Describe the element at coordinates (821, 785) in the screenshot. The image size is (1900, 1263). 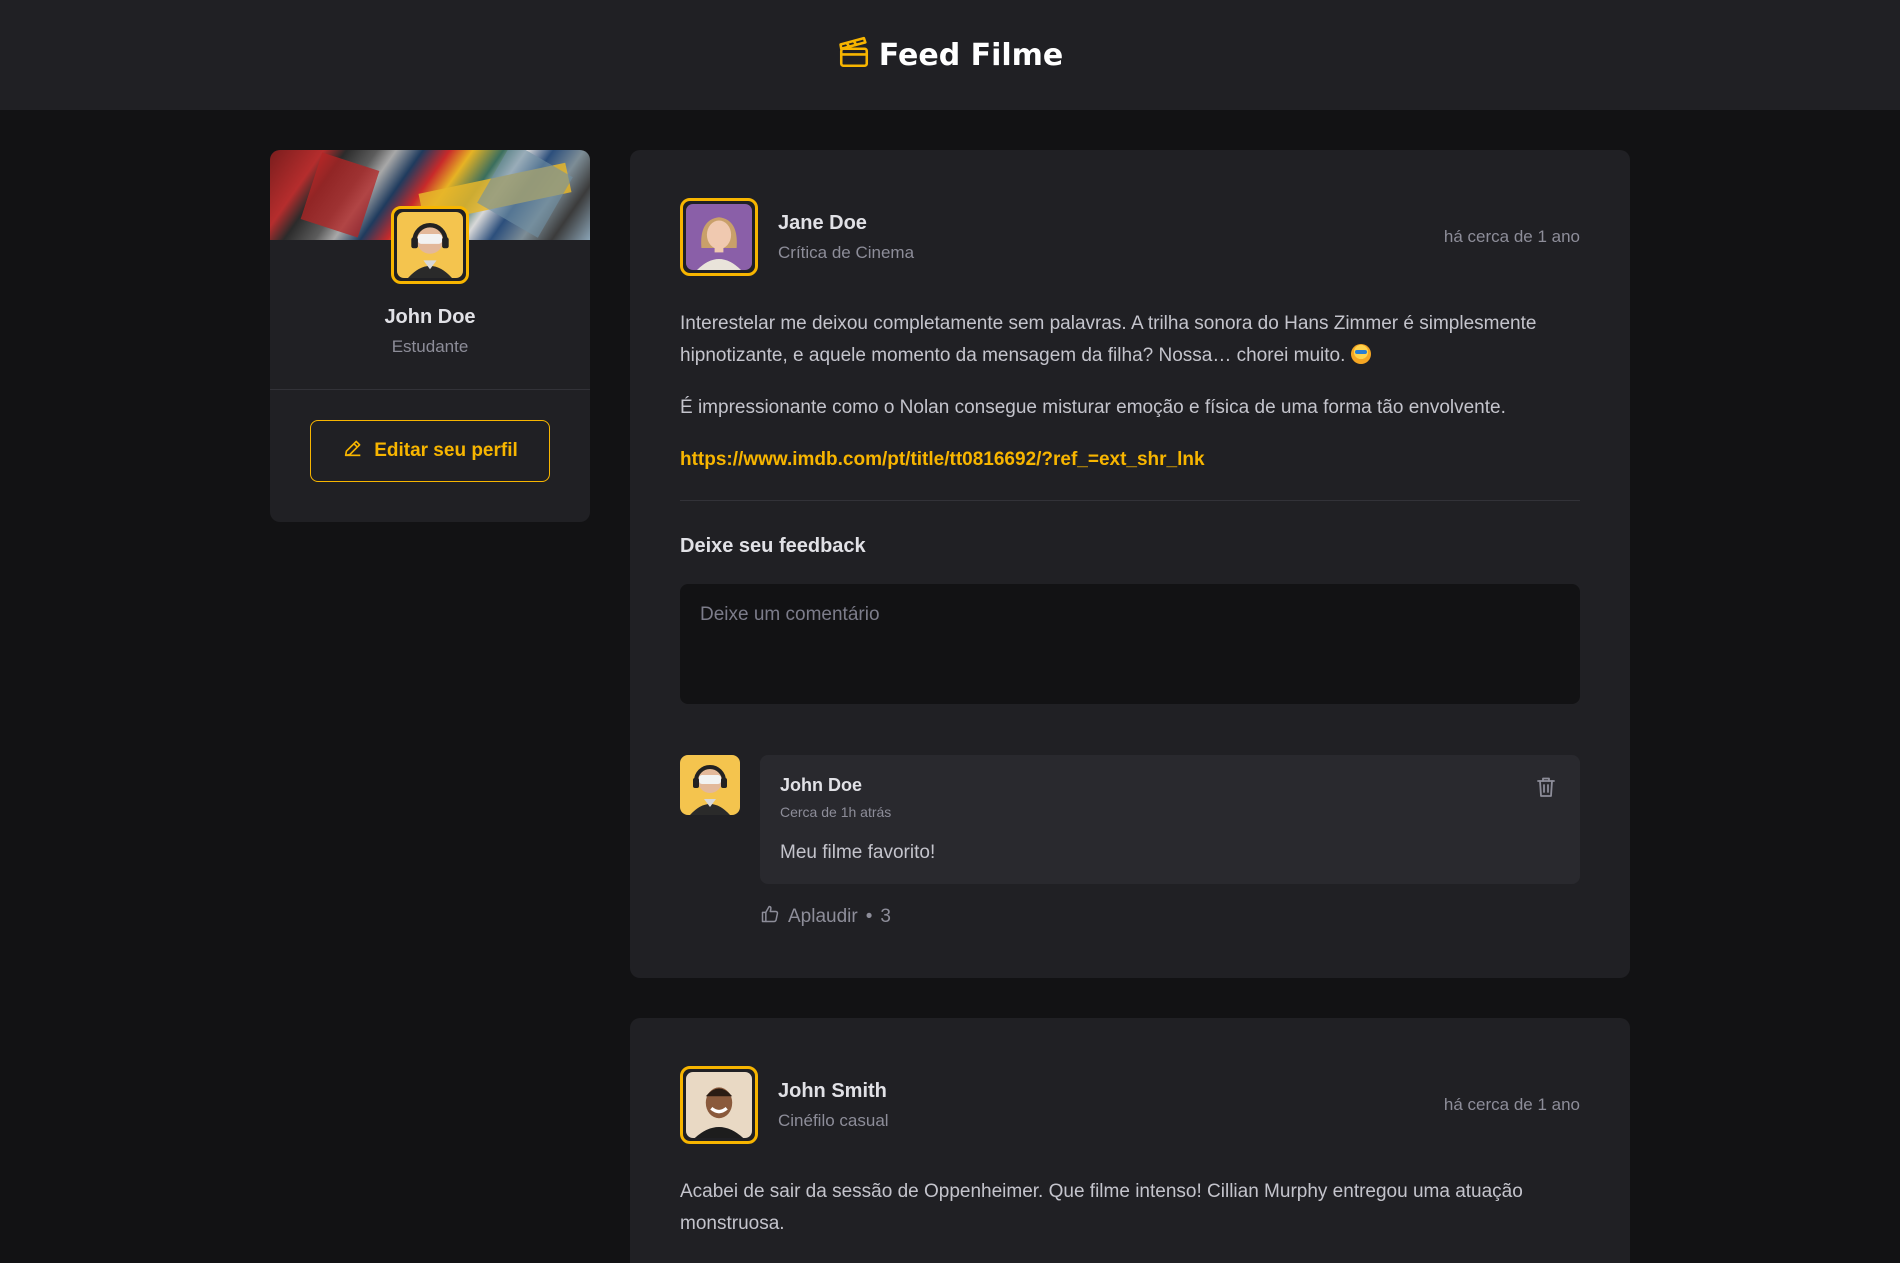
I see `comment-author: John Doe` at that location.